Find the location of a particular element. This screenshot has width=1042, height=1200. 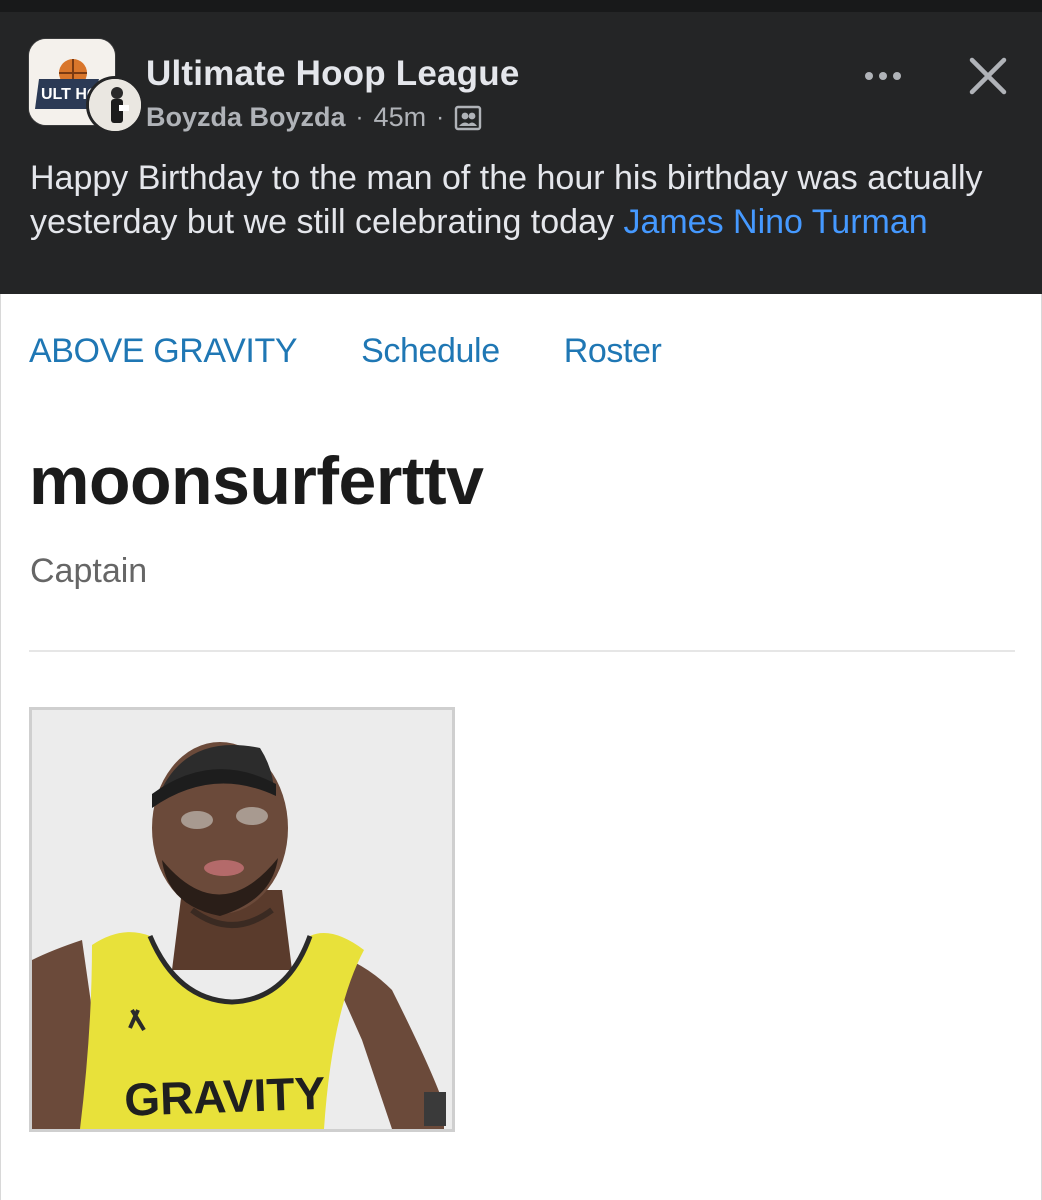

nav-roster-link: Roster is located at coordinates (613, 351).